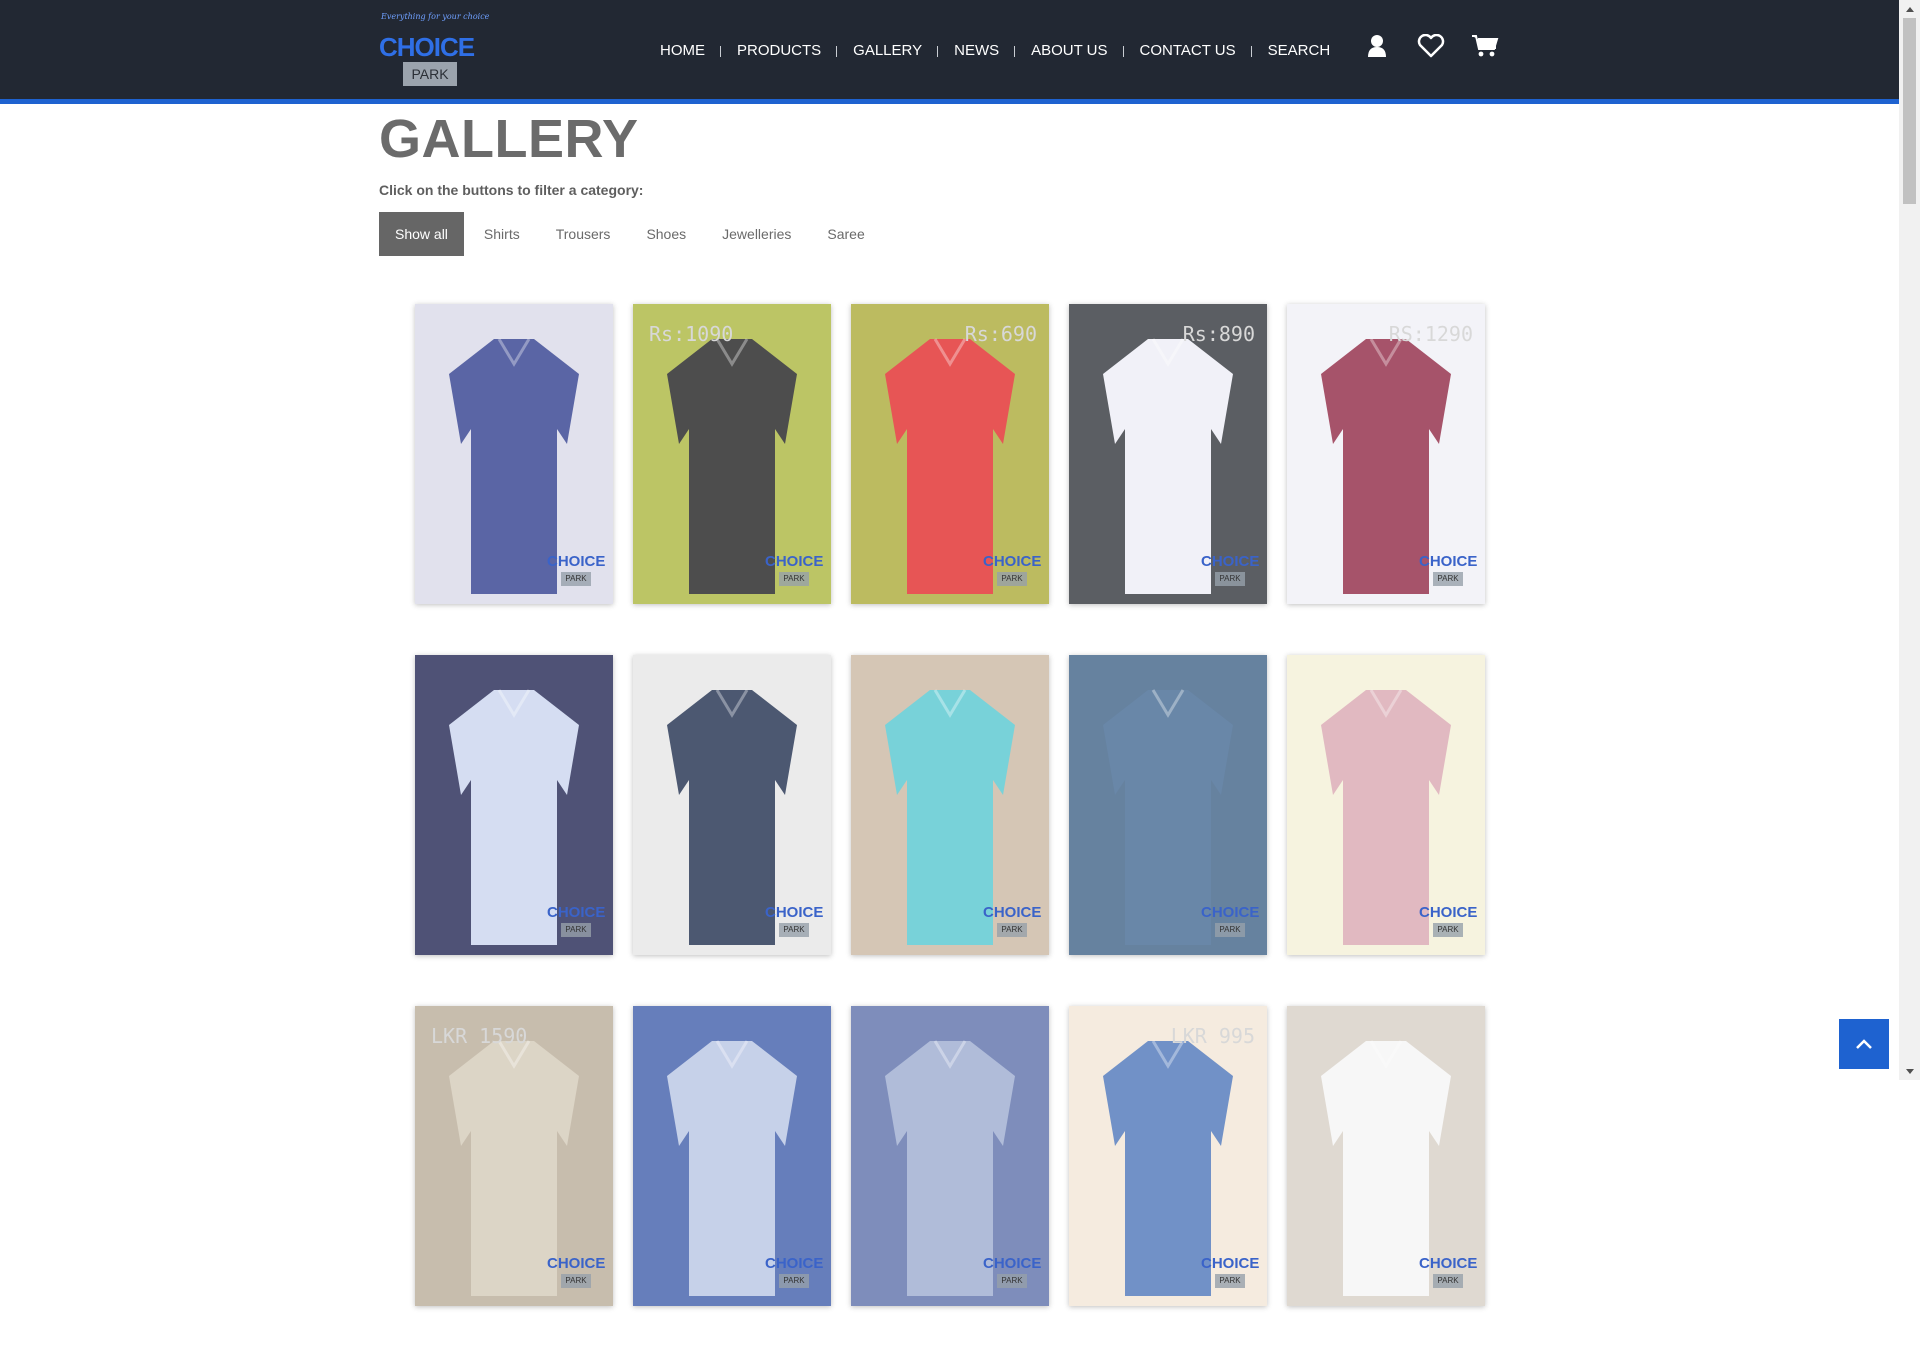  I want to click on gallery-item-black-dotted-shirt: Rs:1090 CHOICE PARK, so click(732, 454).